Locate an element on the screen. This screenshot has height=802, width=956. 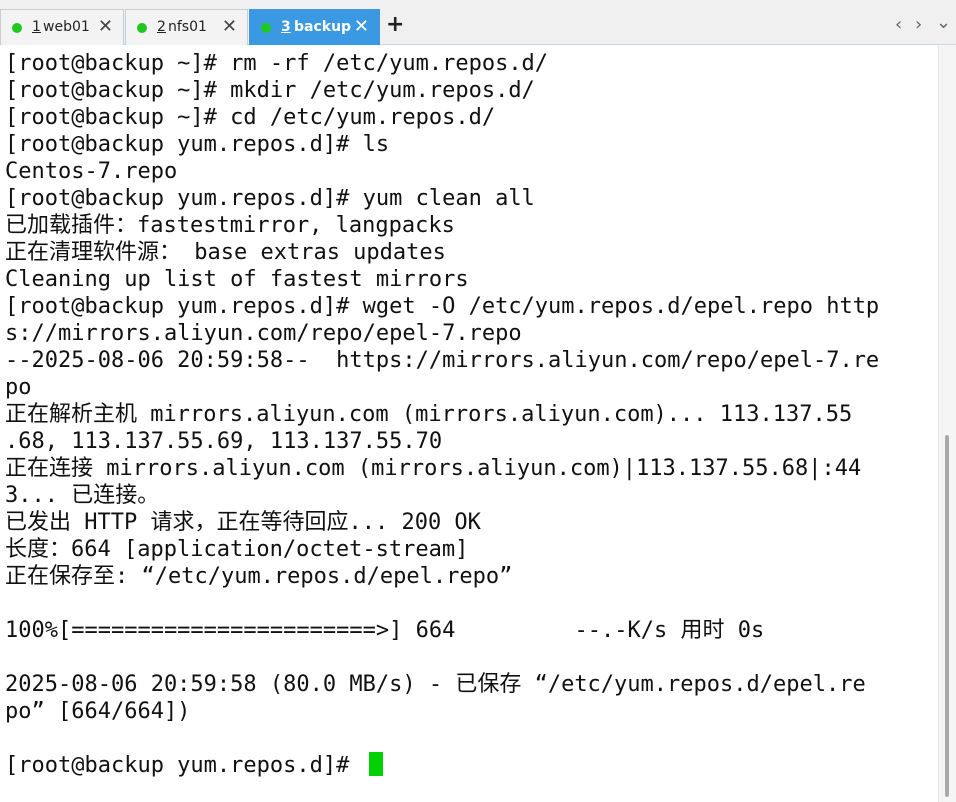
terminal-line: po is located at coordinates (18, 387).